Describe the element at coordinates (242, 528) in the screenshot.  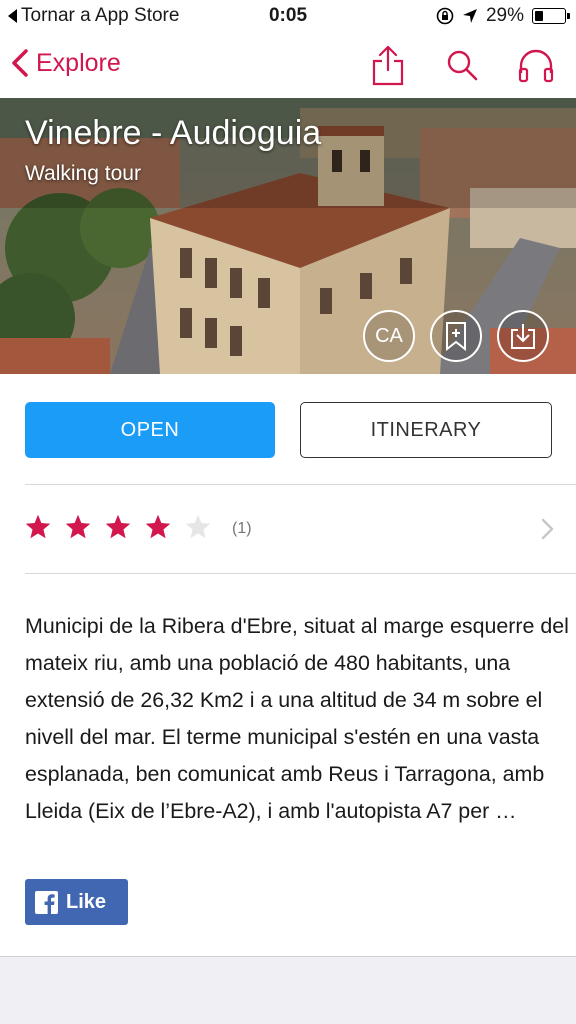
I see `rating-count: (1)` at that location.